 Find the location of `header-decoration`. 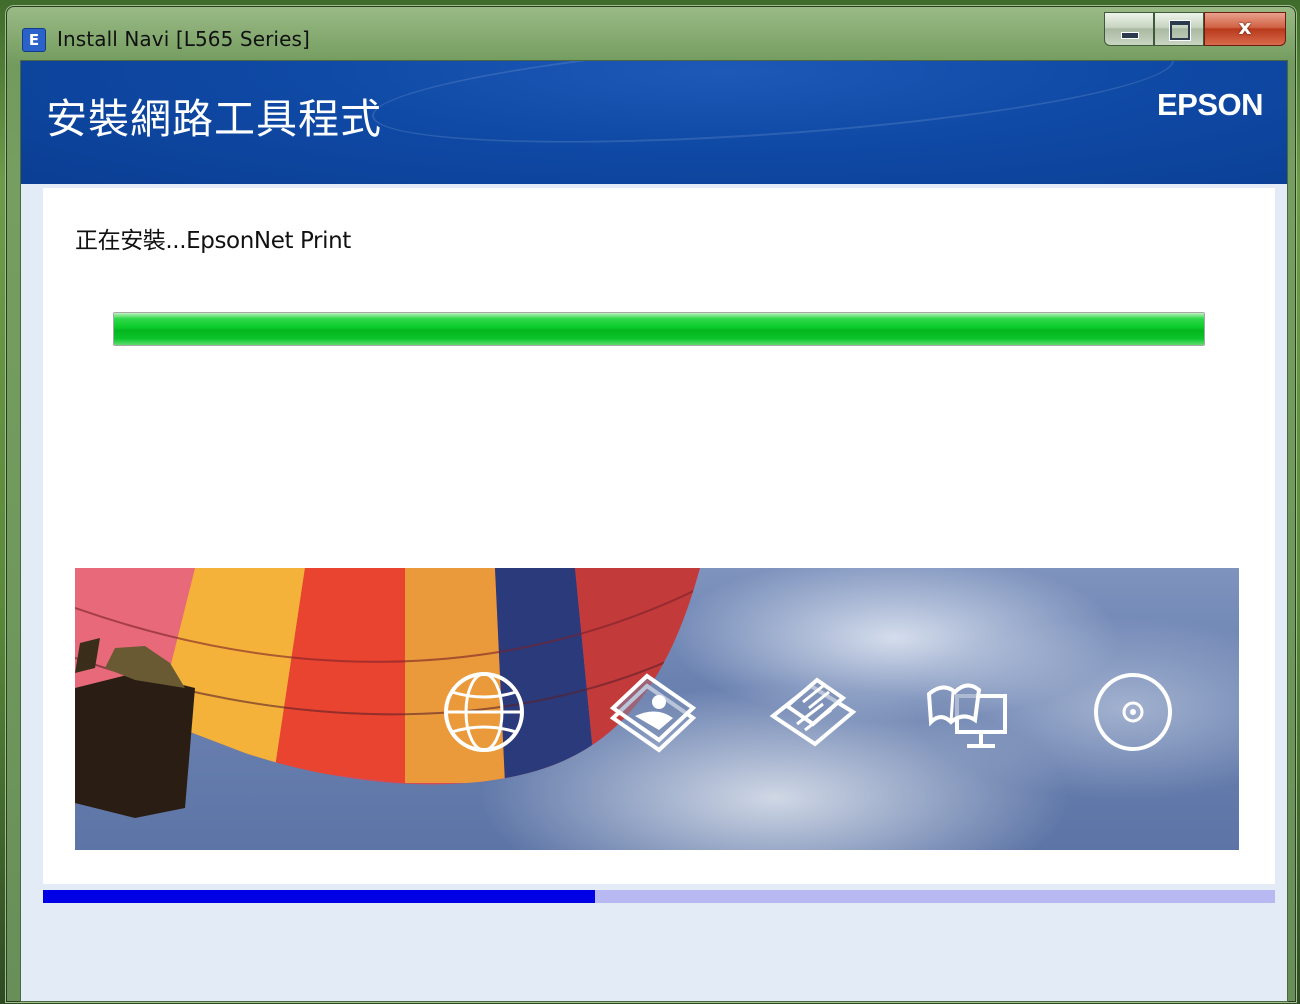

header-decoration is located at coordinates (773, 112).